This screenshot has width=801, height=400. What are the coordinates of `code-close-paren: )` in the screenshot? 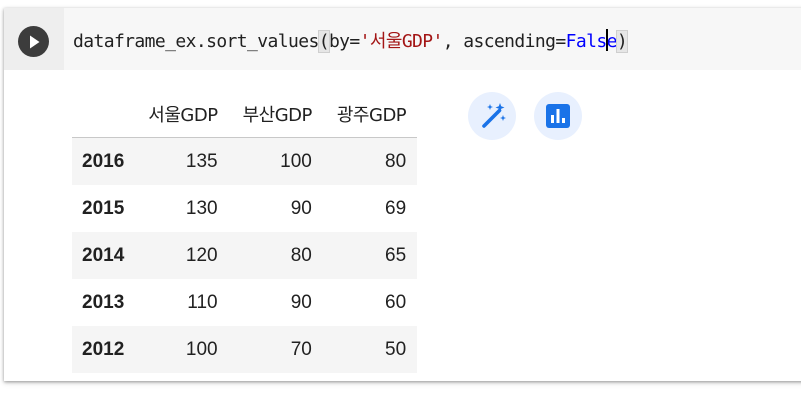 It's located at (622, 41).